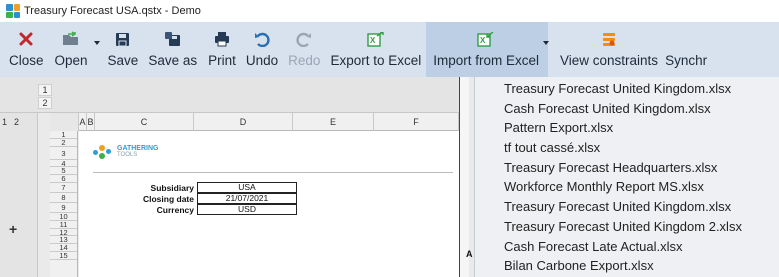 The height and width of the screenshot is (277, 779). I want to click on menu-item-file: Treasury Forecast United Kingdom 2.xlsx, so click(627, 227).